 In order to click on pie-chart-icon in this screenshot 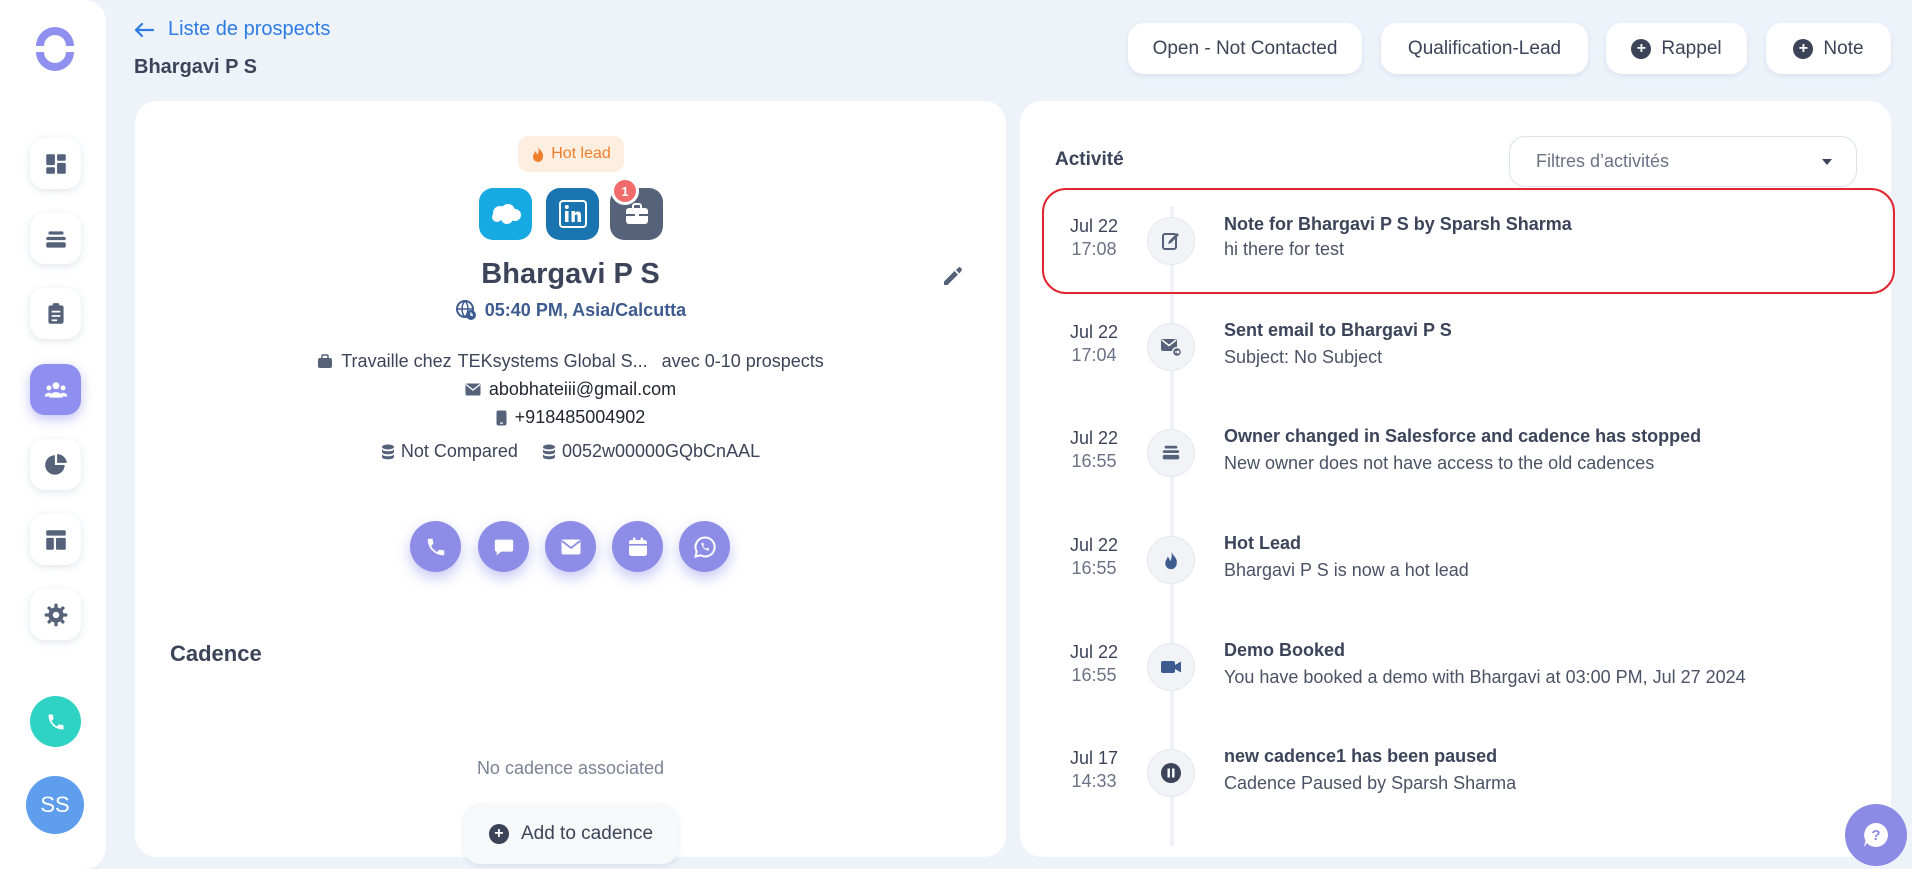, I will do `click(55, 464)`.